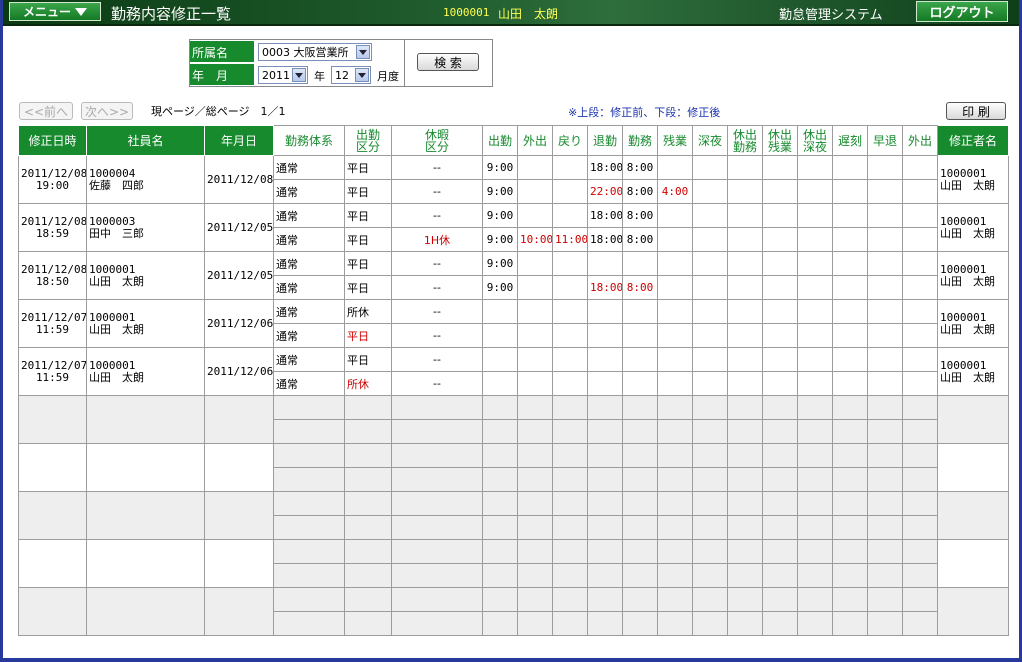  I want to click on time-cell-work: 8:00, so click(640, 239).